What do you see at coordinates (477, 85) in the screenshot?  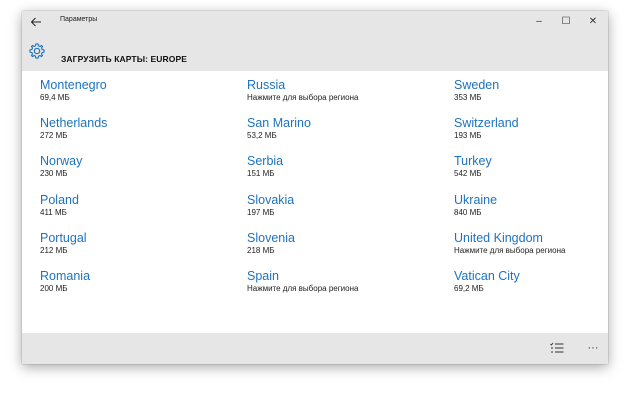 I see `country-name: Sweden` at bounding box center [477, 85].